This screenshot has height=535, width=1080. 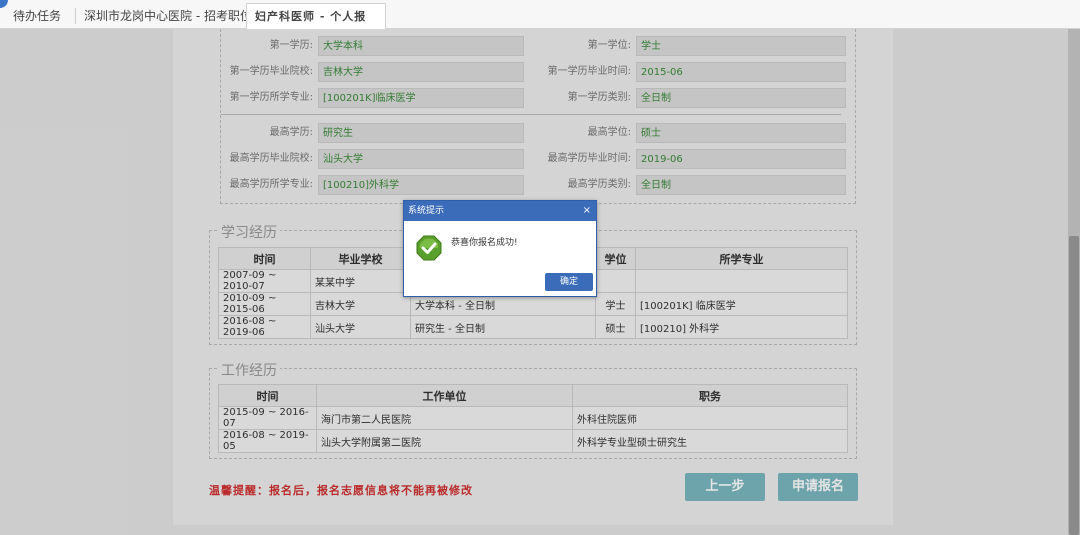 I want to click on confirm-button: 确定, so click(x=569, y=282).